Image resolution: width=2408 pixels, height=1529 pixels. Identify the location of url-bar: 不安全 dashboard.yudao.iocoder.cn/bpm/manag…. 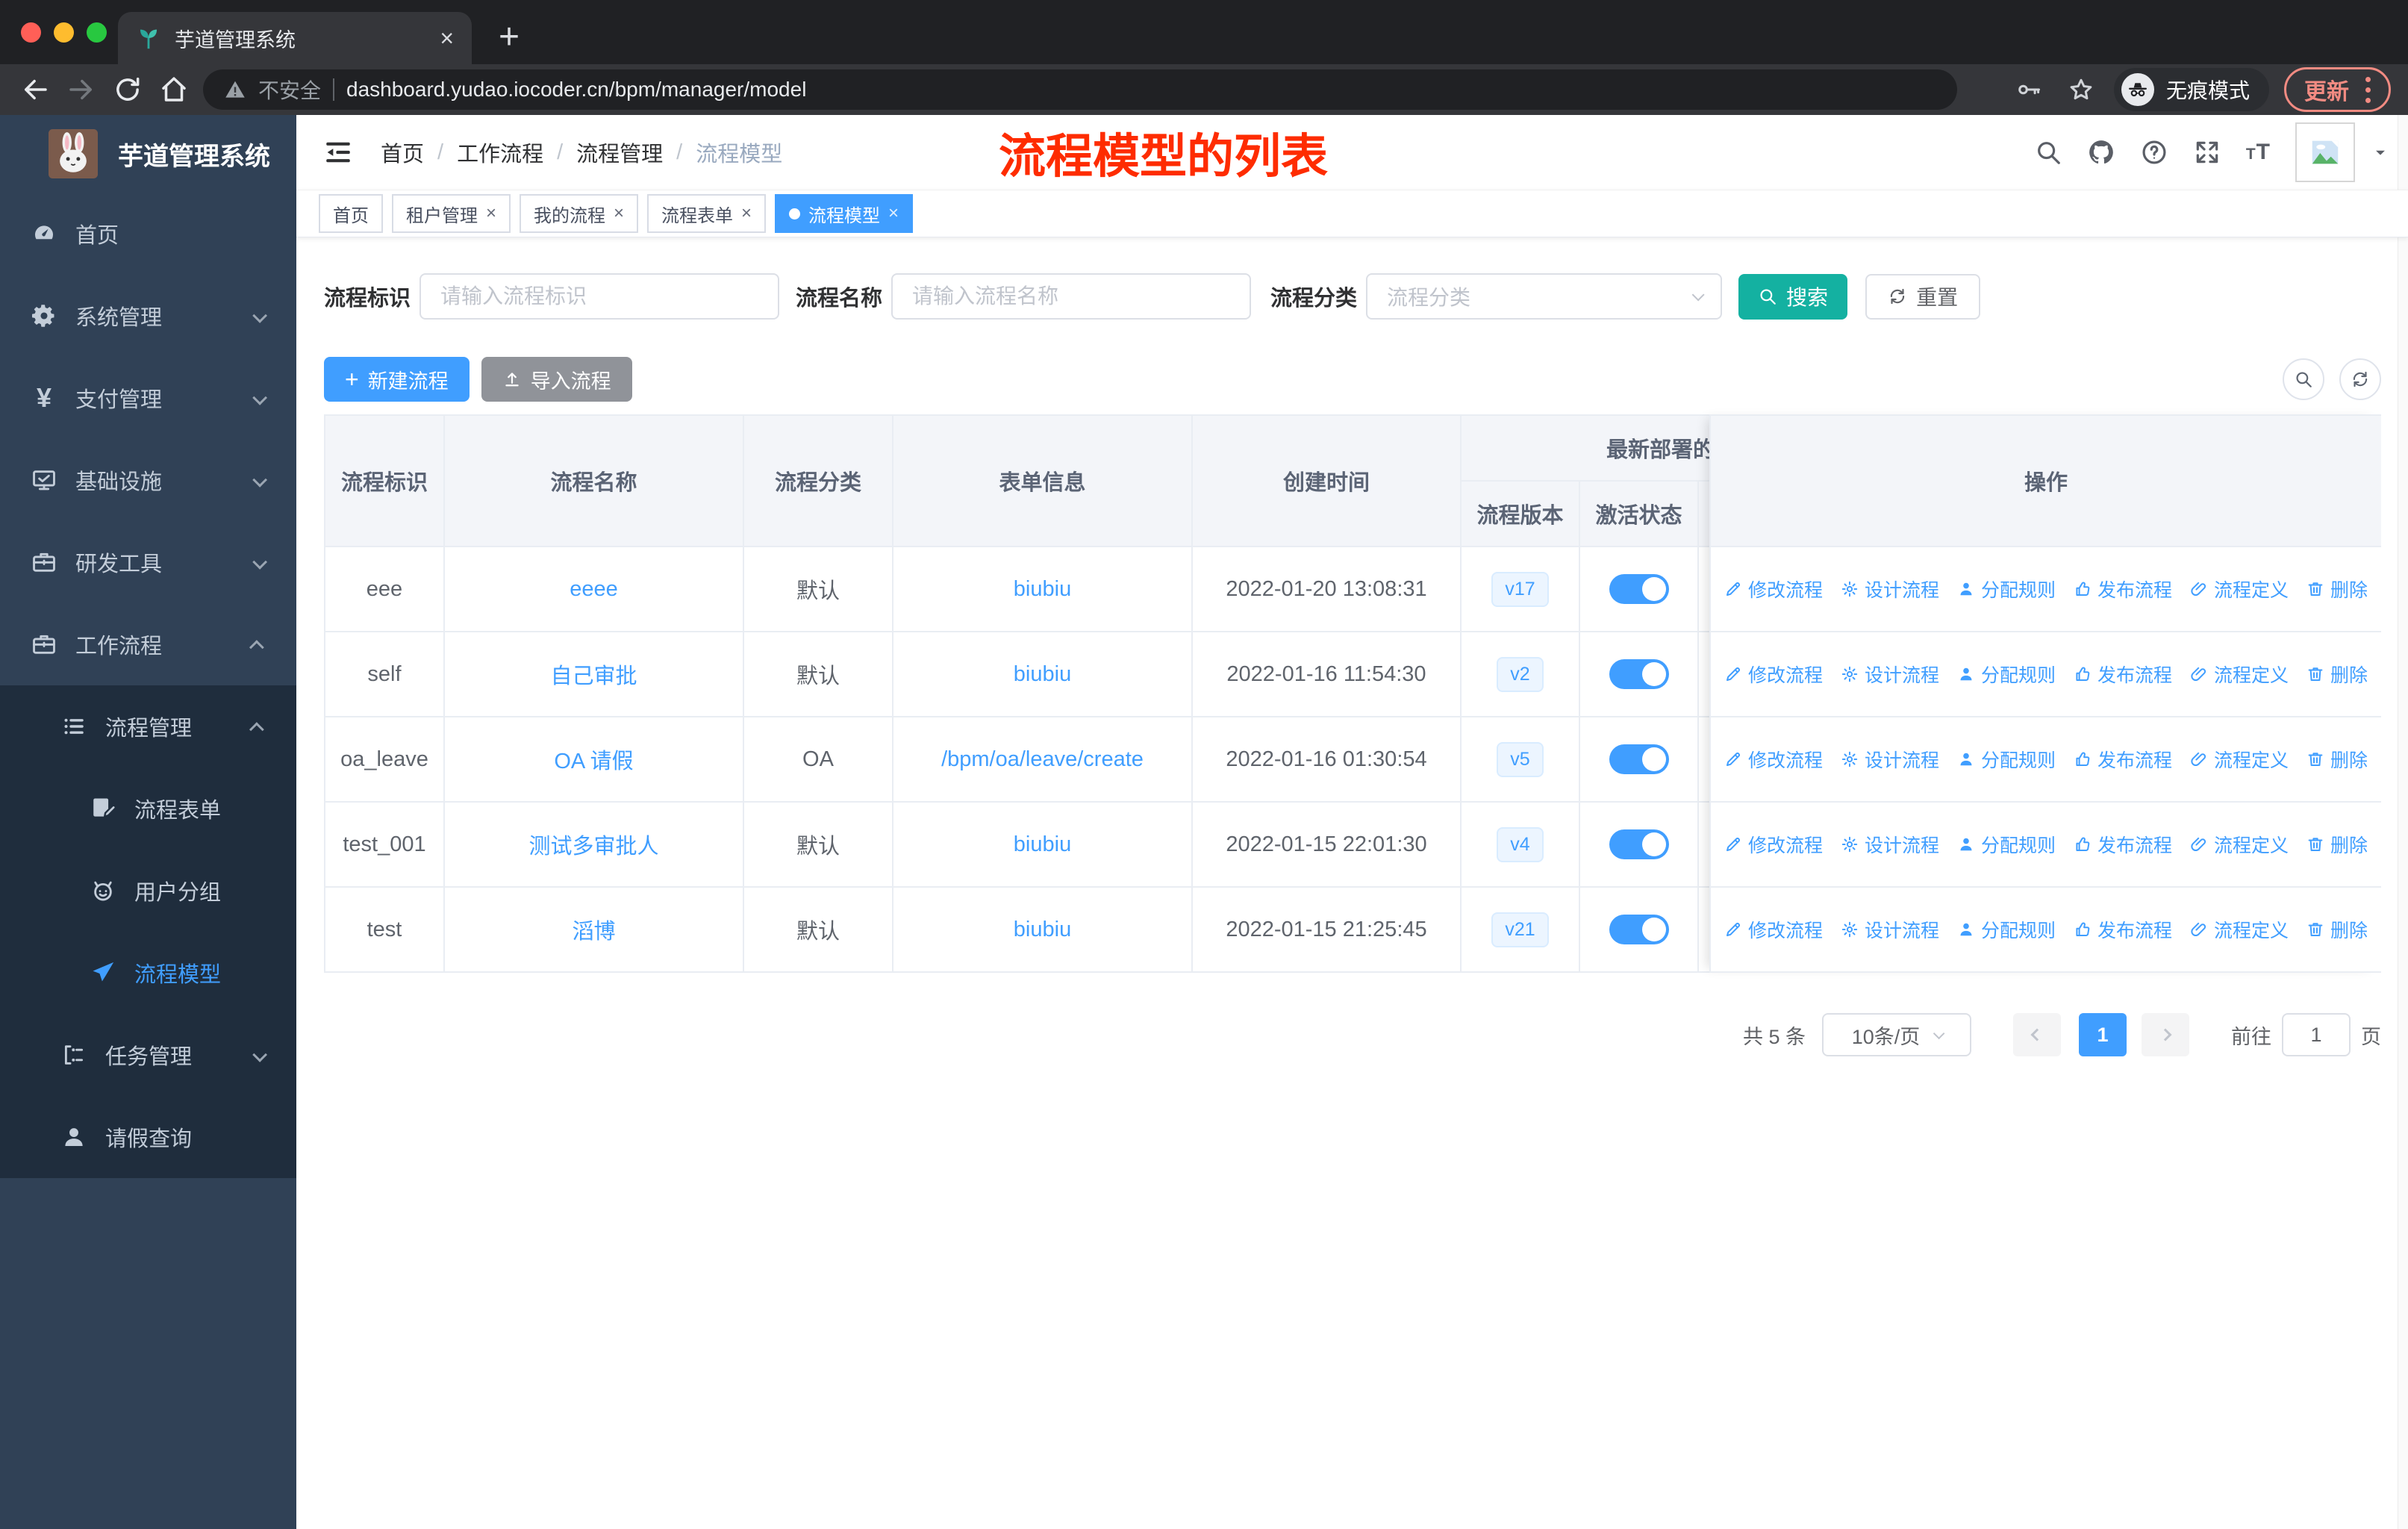
(1080, 89).